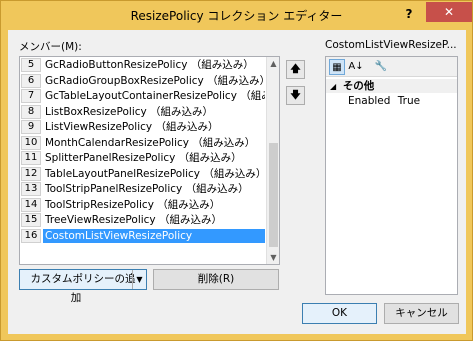  Describe the element at coordinates (421, 313) in the screenshot. I see `cancel-button: キャンセル` at that location.